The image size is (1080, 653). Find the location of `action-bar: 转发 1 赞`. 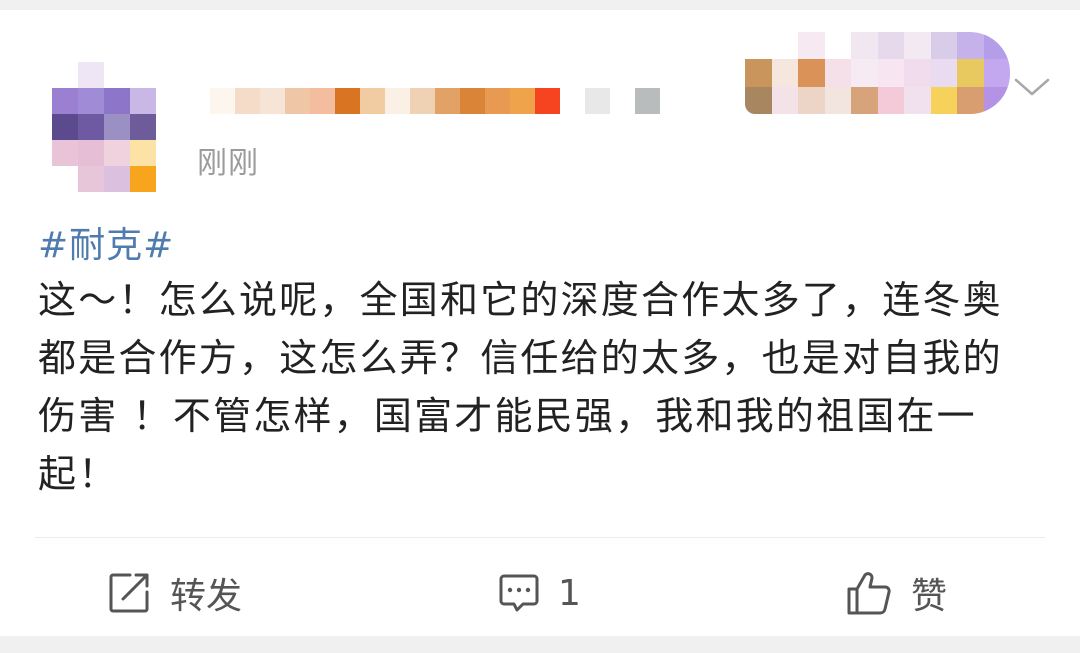

action-bar: 转发 1 赞 is located at coordinates (540, 593).